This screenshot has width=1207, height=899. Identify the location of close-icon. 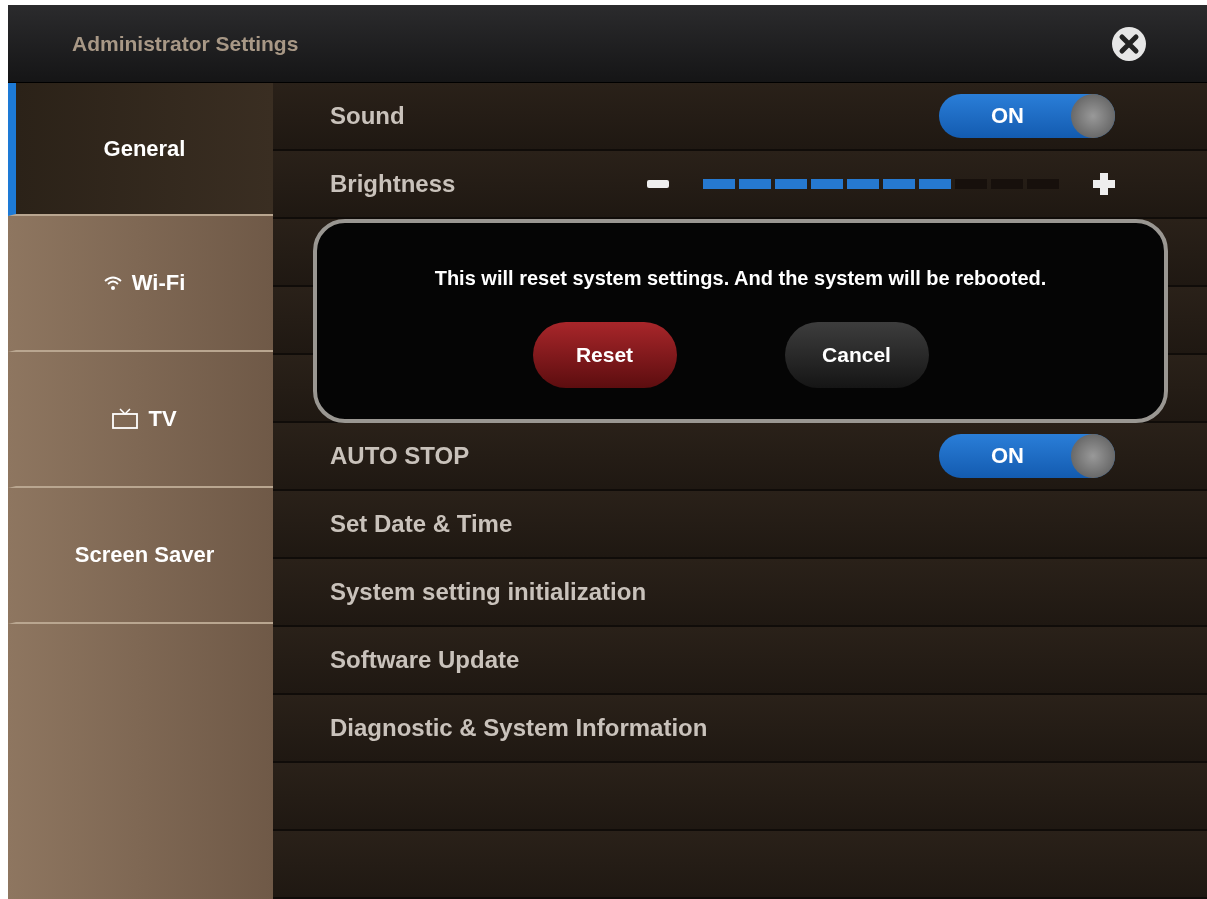
(1129, 43).